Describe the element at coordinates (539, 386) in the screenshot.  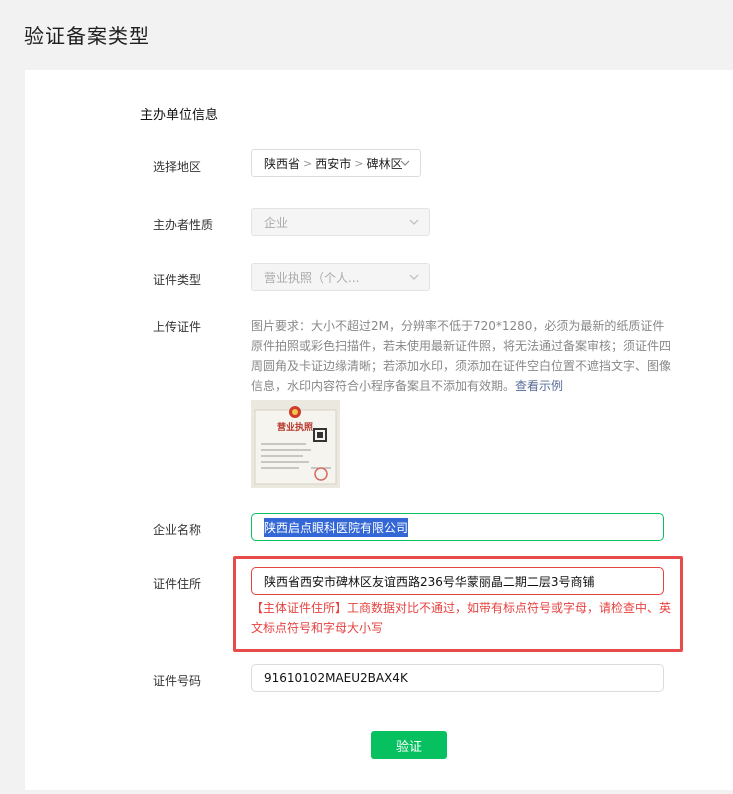
I see `view-example-link: 查看示例` at that location.